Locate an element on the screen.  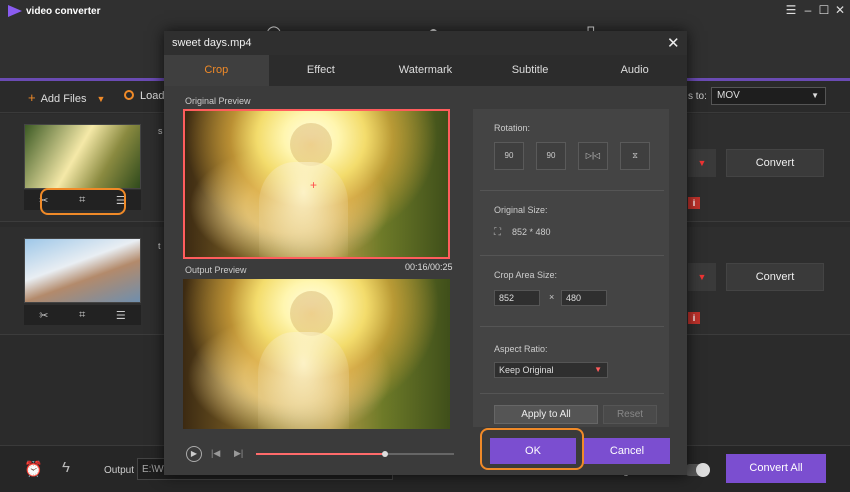
hamburger-icon: ☰ is located at coordinates (791, 10).